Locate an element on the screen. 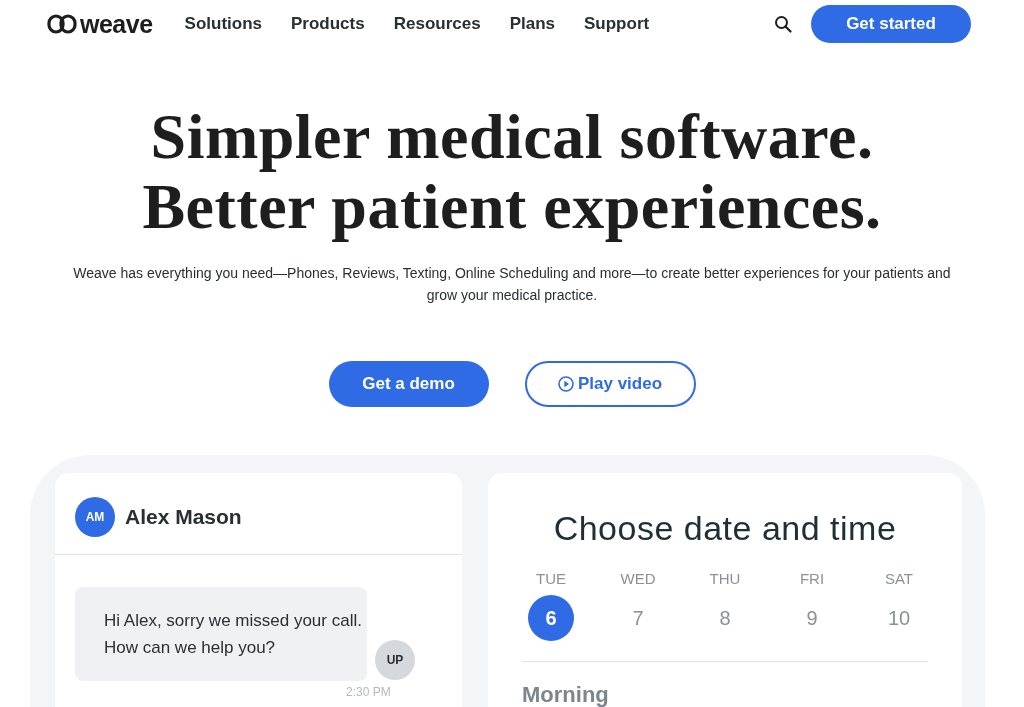  weekday-label: SAT is located at coordinates (899, 578).